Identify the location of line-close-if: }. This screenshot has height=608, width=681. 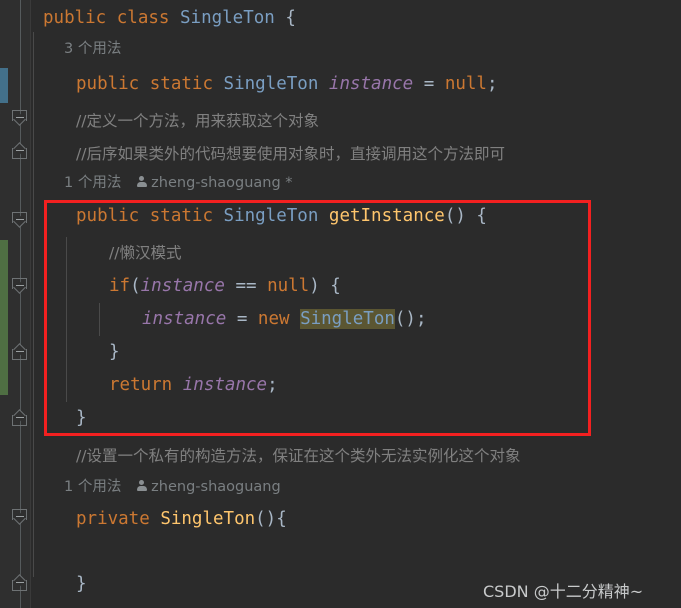
(114, 352).